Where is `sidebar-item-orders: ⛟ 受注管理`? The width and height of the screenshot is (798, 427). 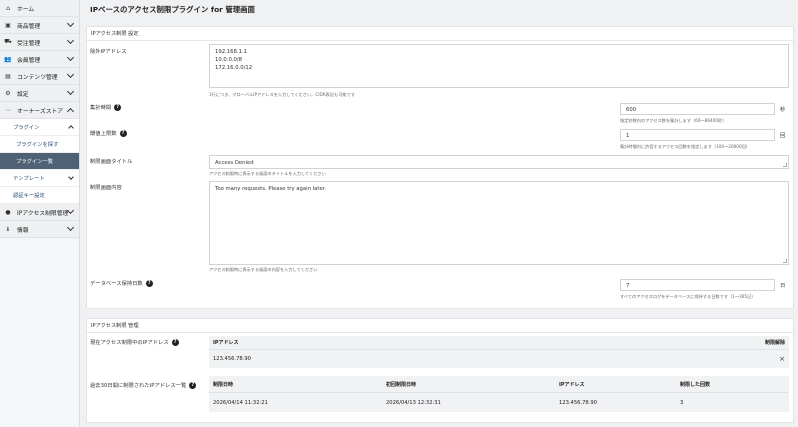 sidebar-item-orders: ⛟ 受注管理 is located at coordinates (39, 42).